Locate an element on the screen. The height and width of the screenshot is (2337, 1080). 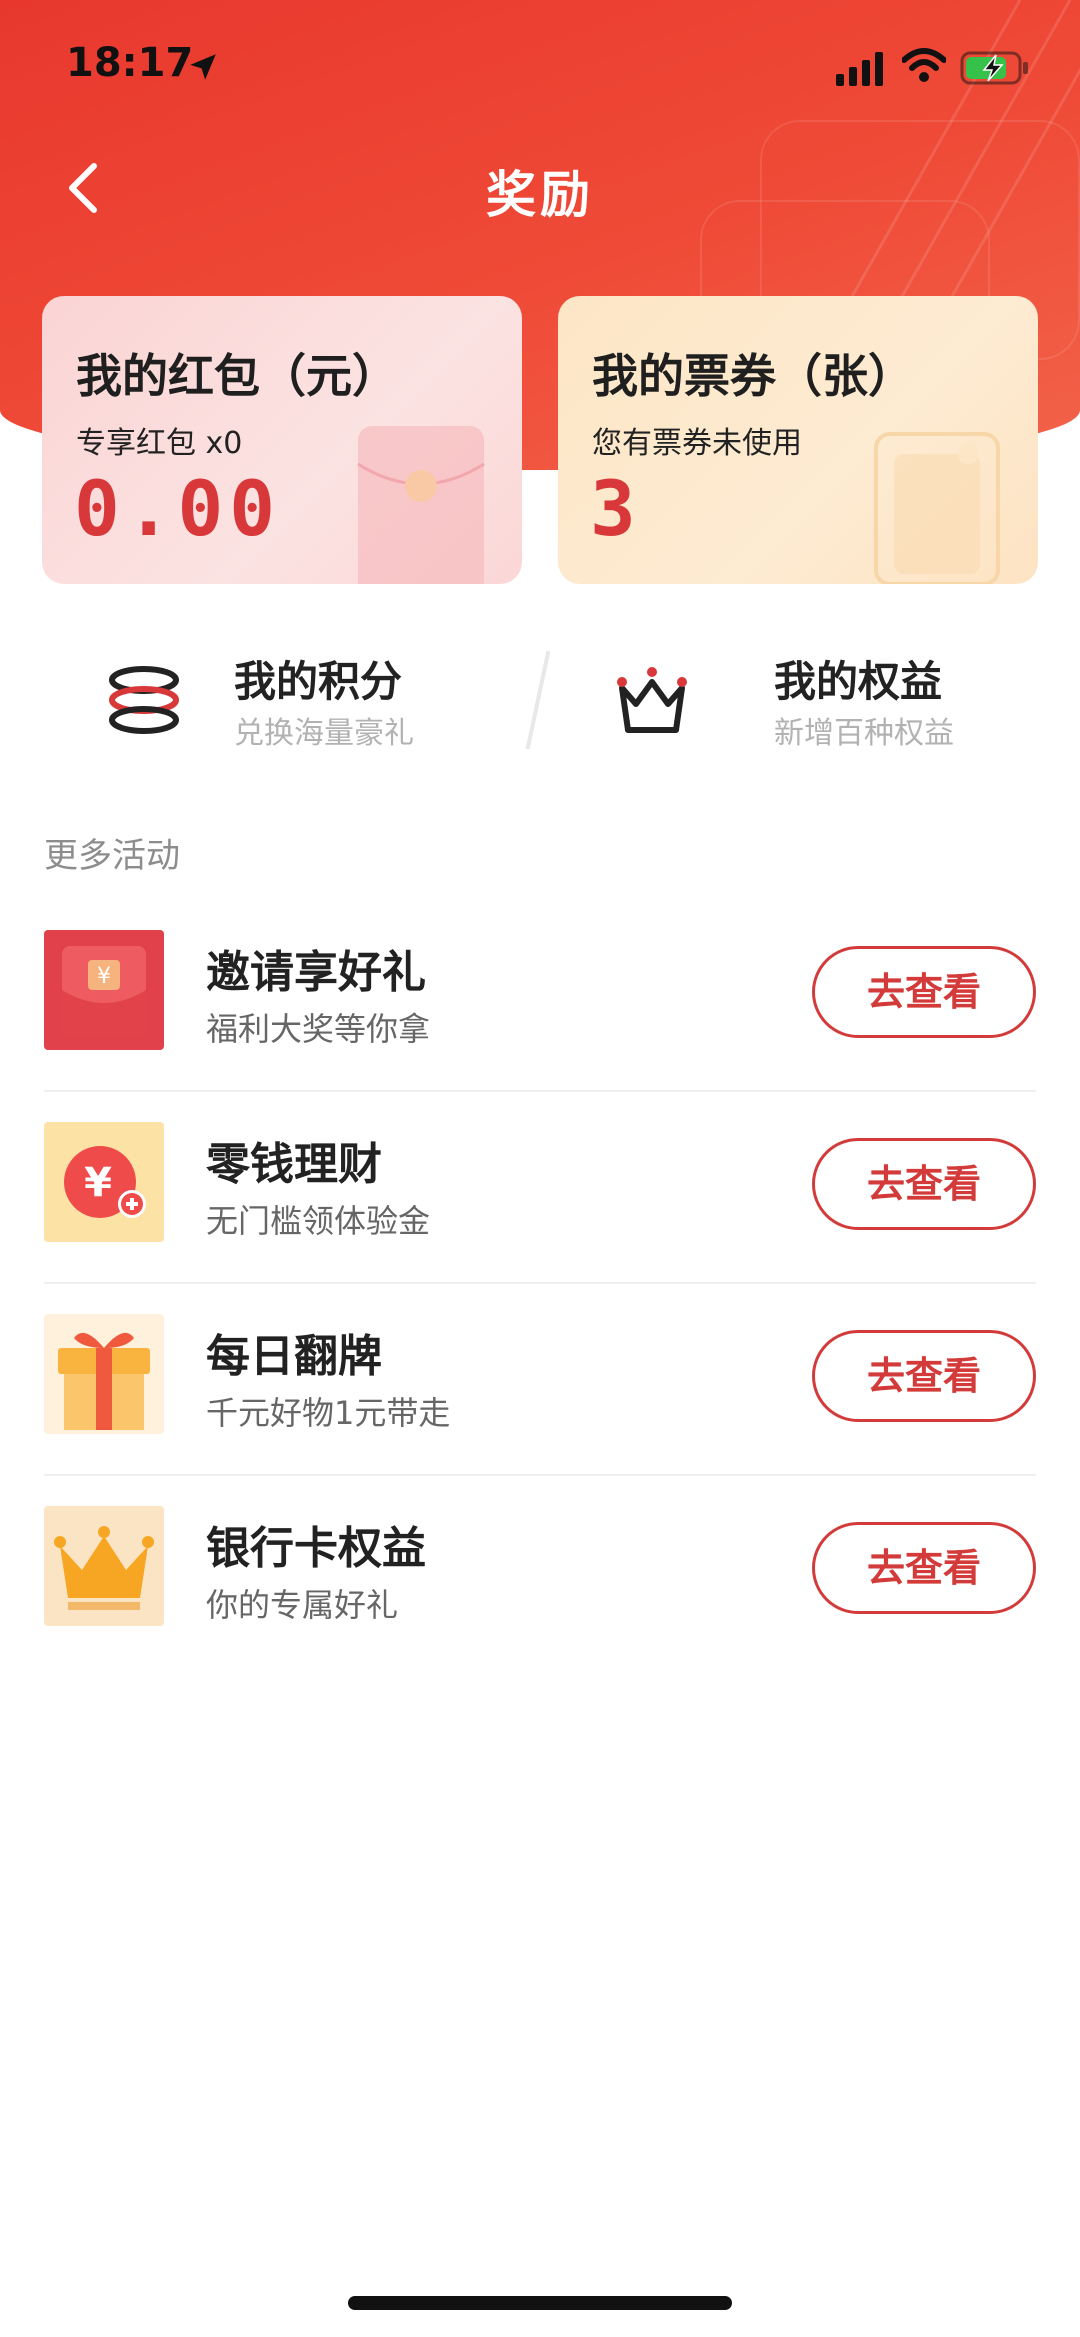
tickets-subtitle: 您有票券未使用 is located at coordinates (697, 443).